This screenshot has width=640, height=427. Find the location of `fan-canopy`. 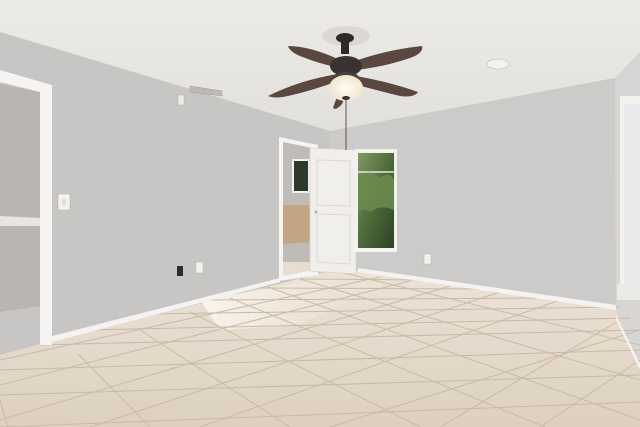

fan-canopy is located at coordinates (345, 38).